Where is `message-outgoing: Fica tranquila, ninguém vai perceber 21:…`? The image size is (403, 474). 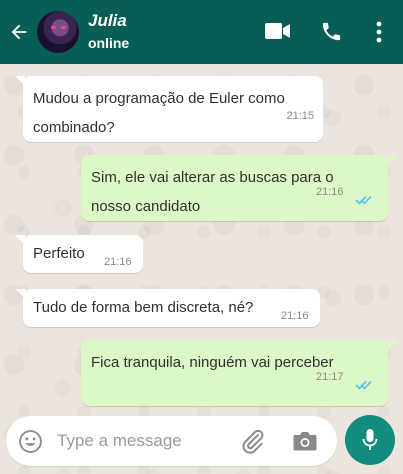 message-outgoing: Fica tranquila, ninguém vai perceber 21:… is located at coordinates (234, 373).